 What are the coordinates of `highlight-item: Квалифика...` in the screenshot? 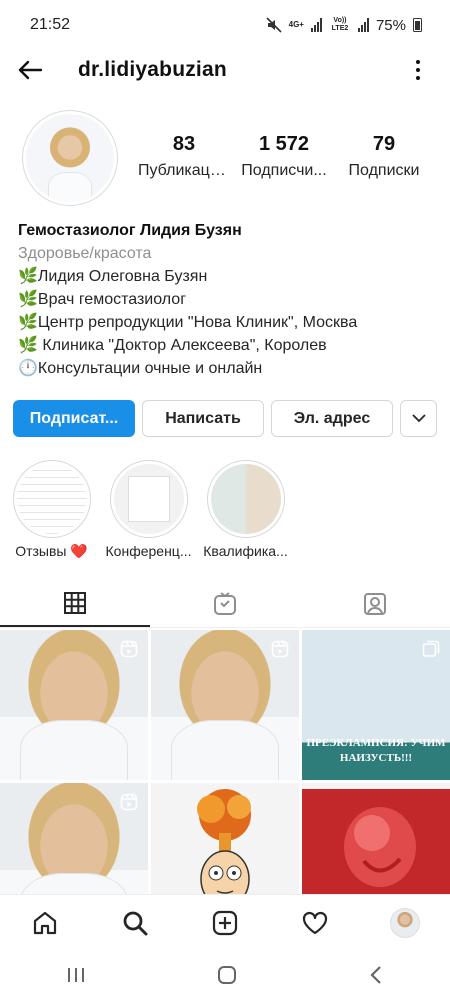 It's located at (245, 510).